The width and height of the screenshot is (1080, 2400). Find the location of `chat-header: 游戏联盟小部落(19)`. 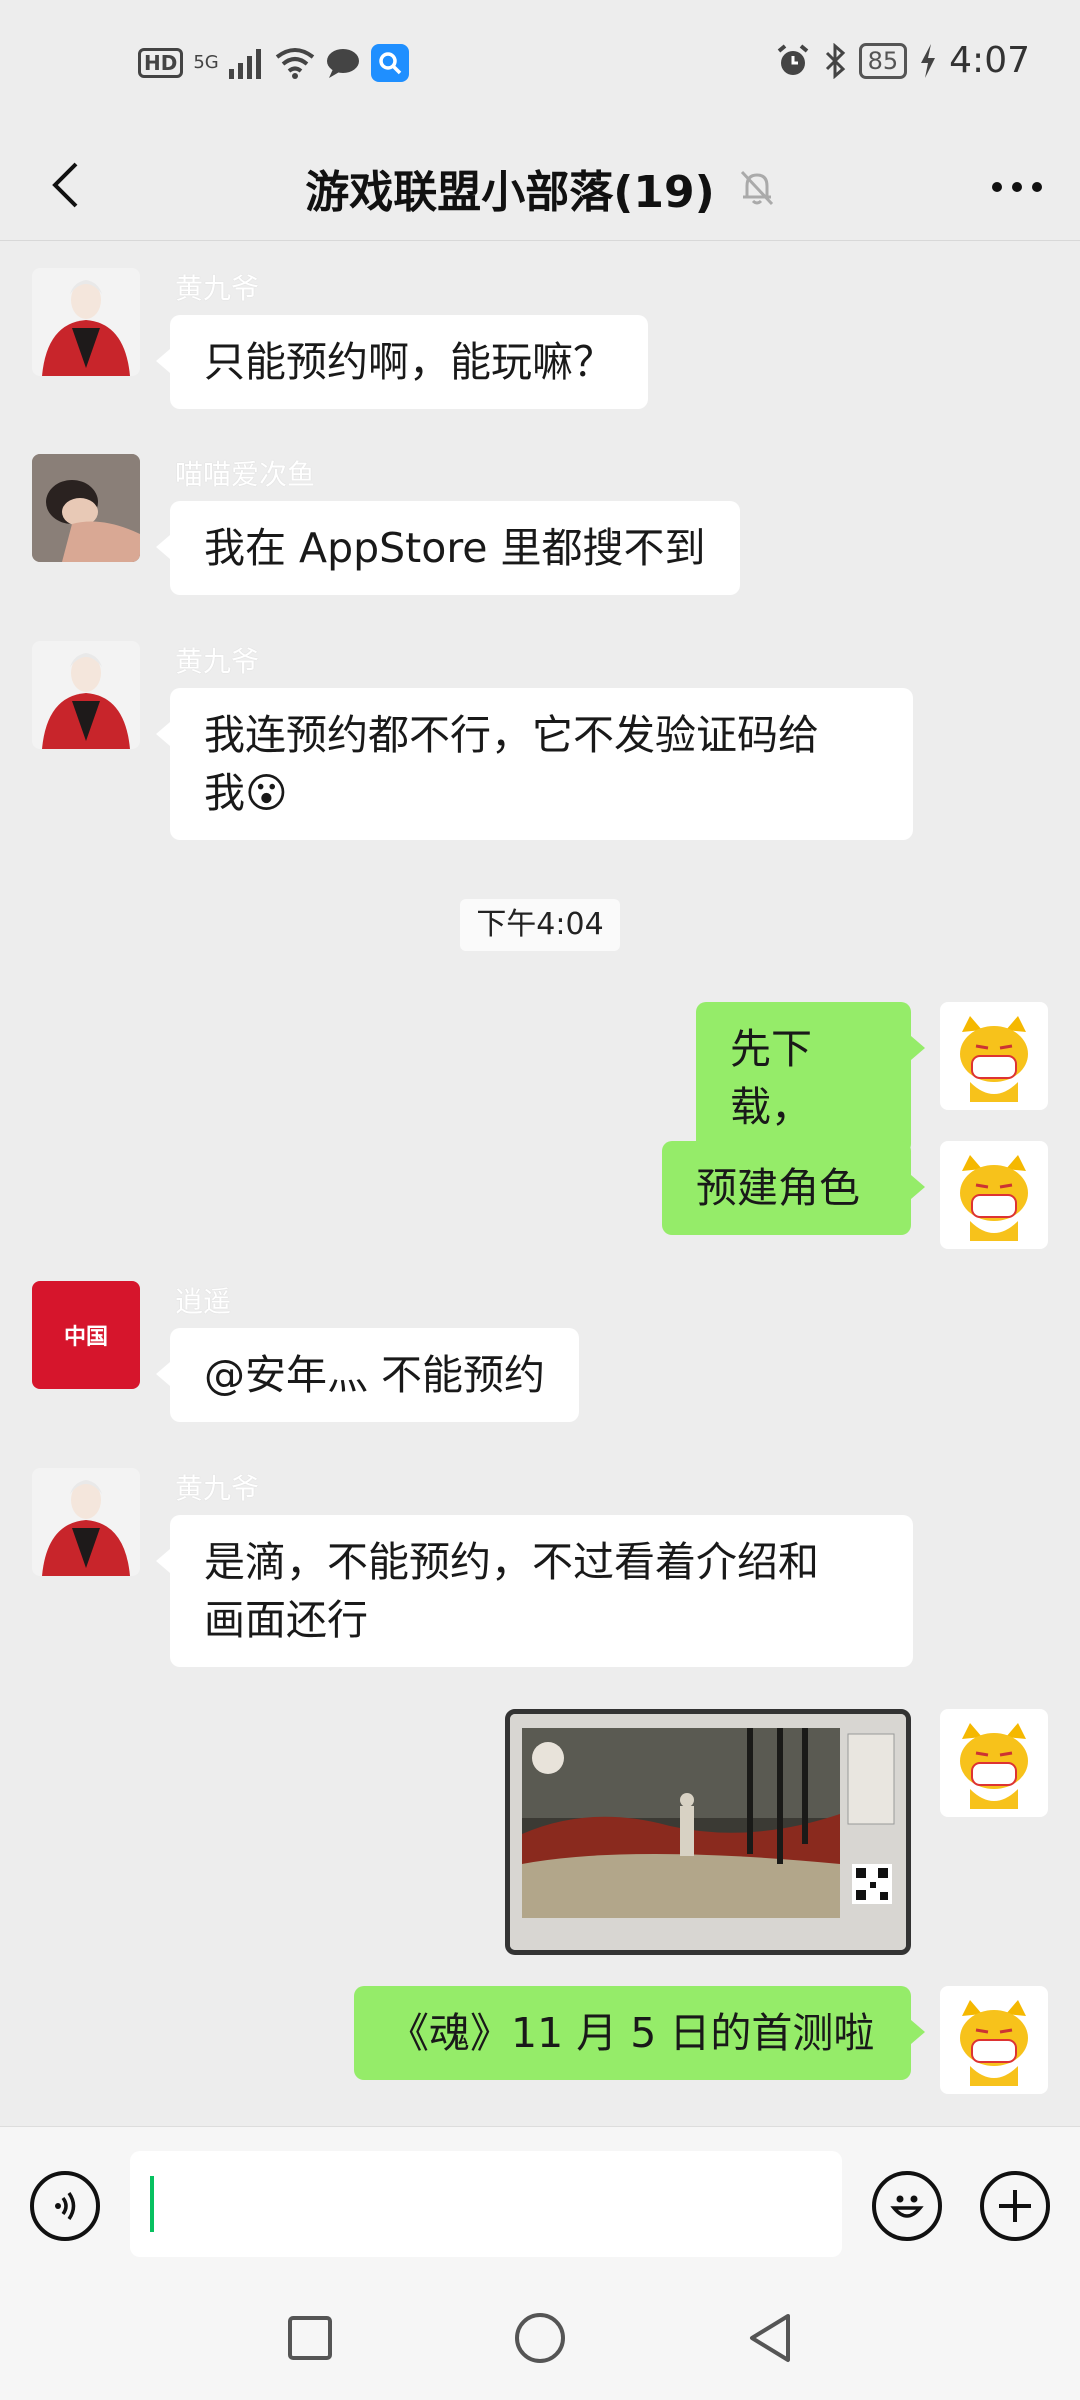

chat-header: 游戏联盟小部落(19) is located at coordinates (540, 185).